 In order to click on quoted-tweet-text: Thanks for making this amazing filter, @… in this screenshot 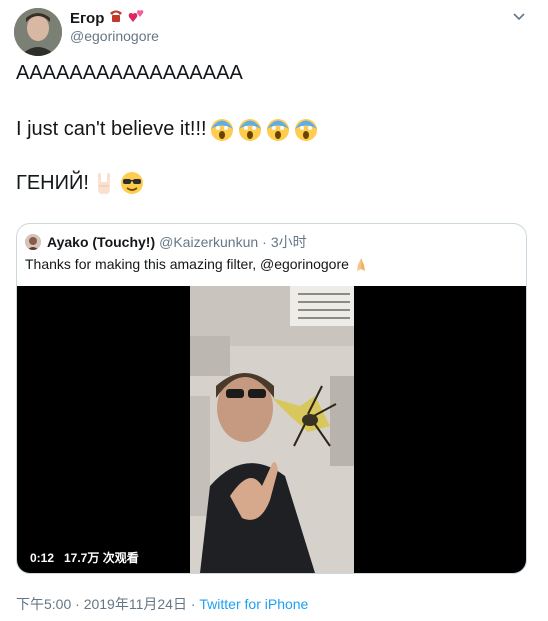, I will do `click(187, 264)`.